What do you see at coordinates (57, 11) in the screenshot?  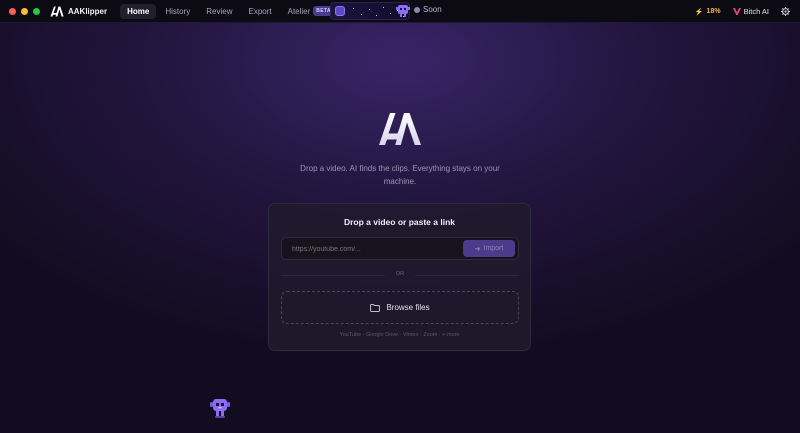 I see `app-logo-icon` at bounding box center [57, 11].